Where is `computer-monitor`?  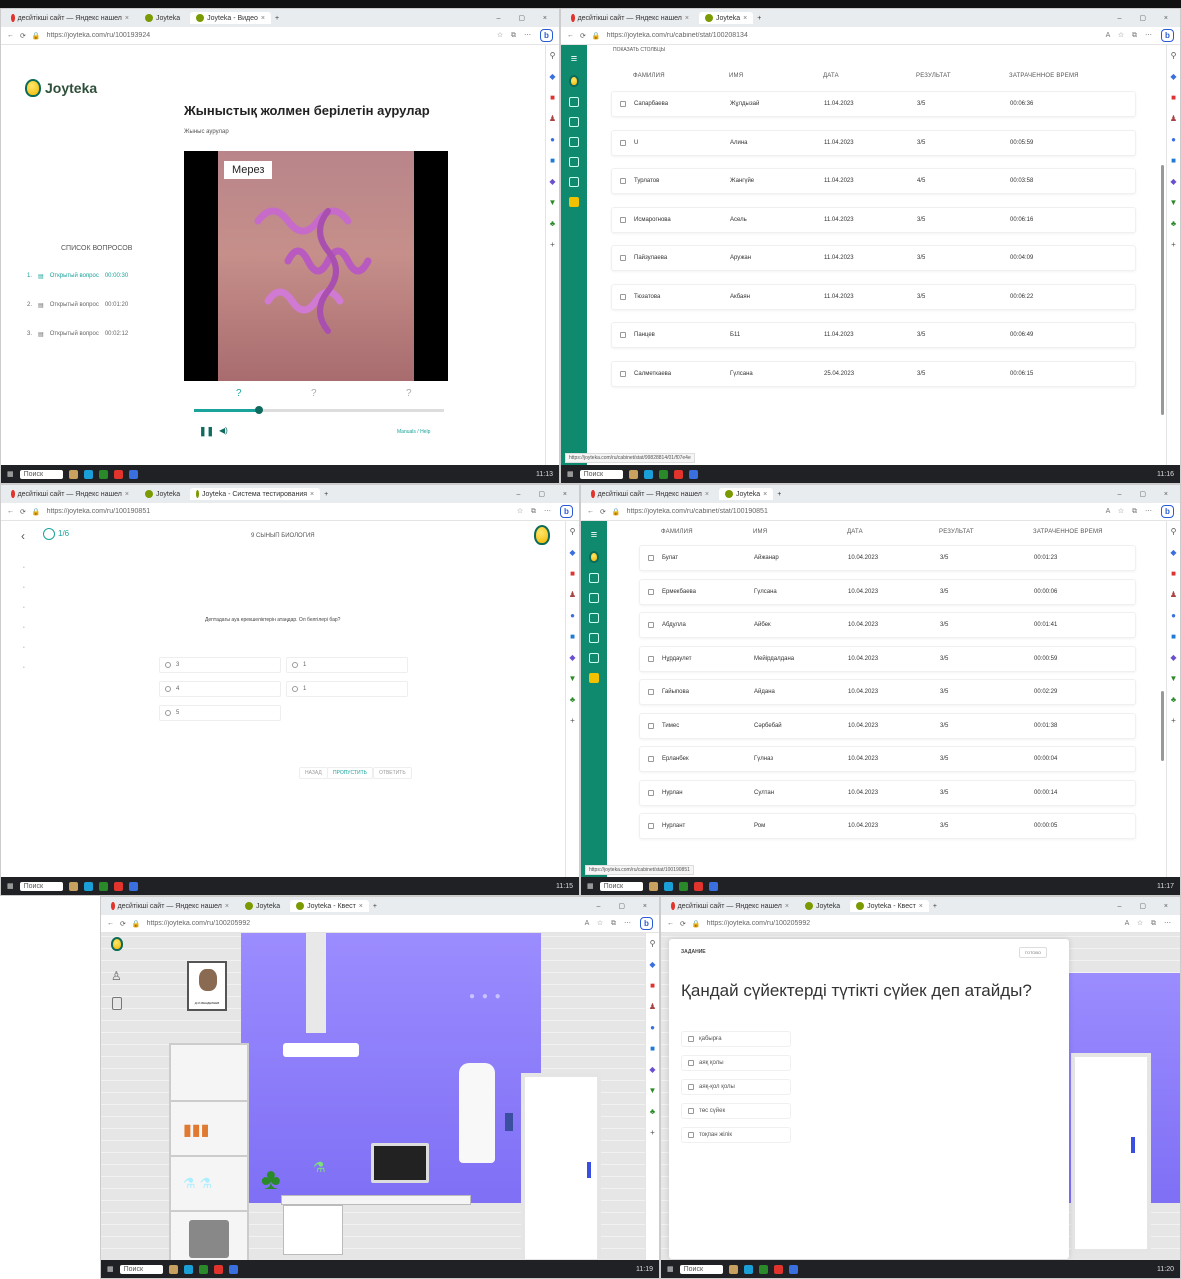 computer-monitor is located at coordinates (400, 1163).